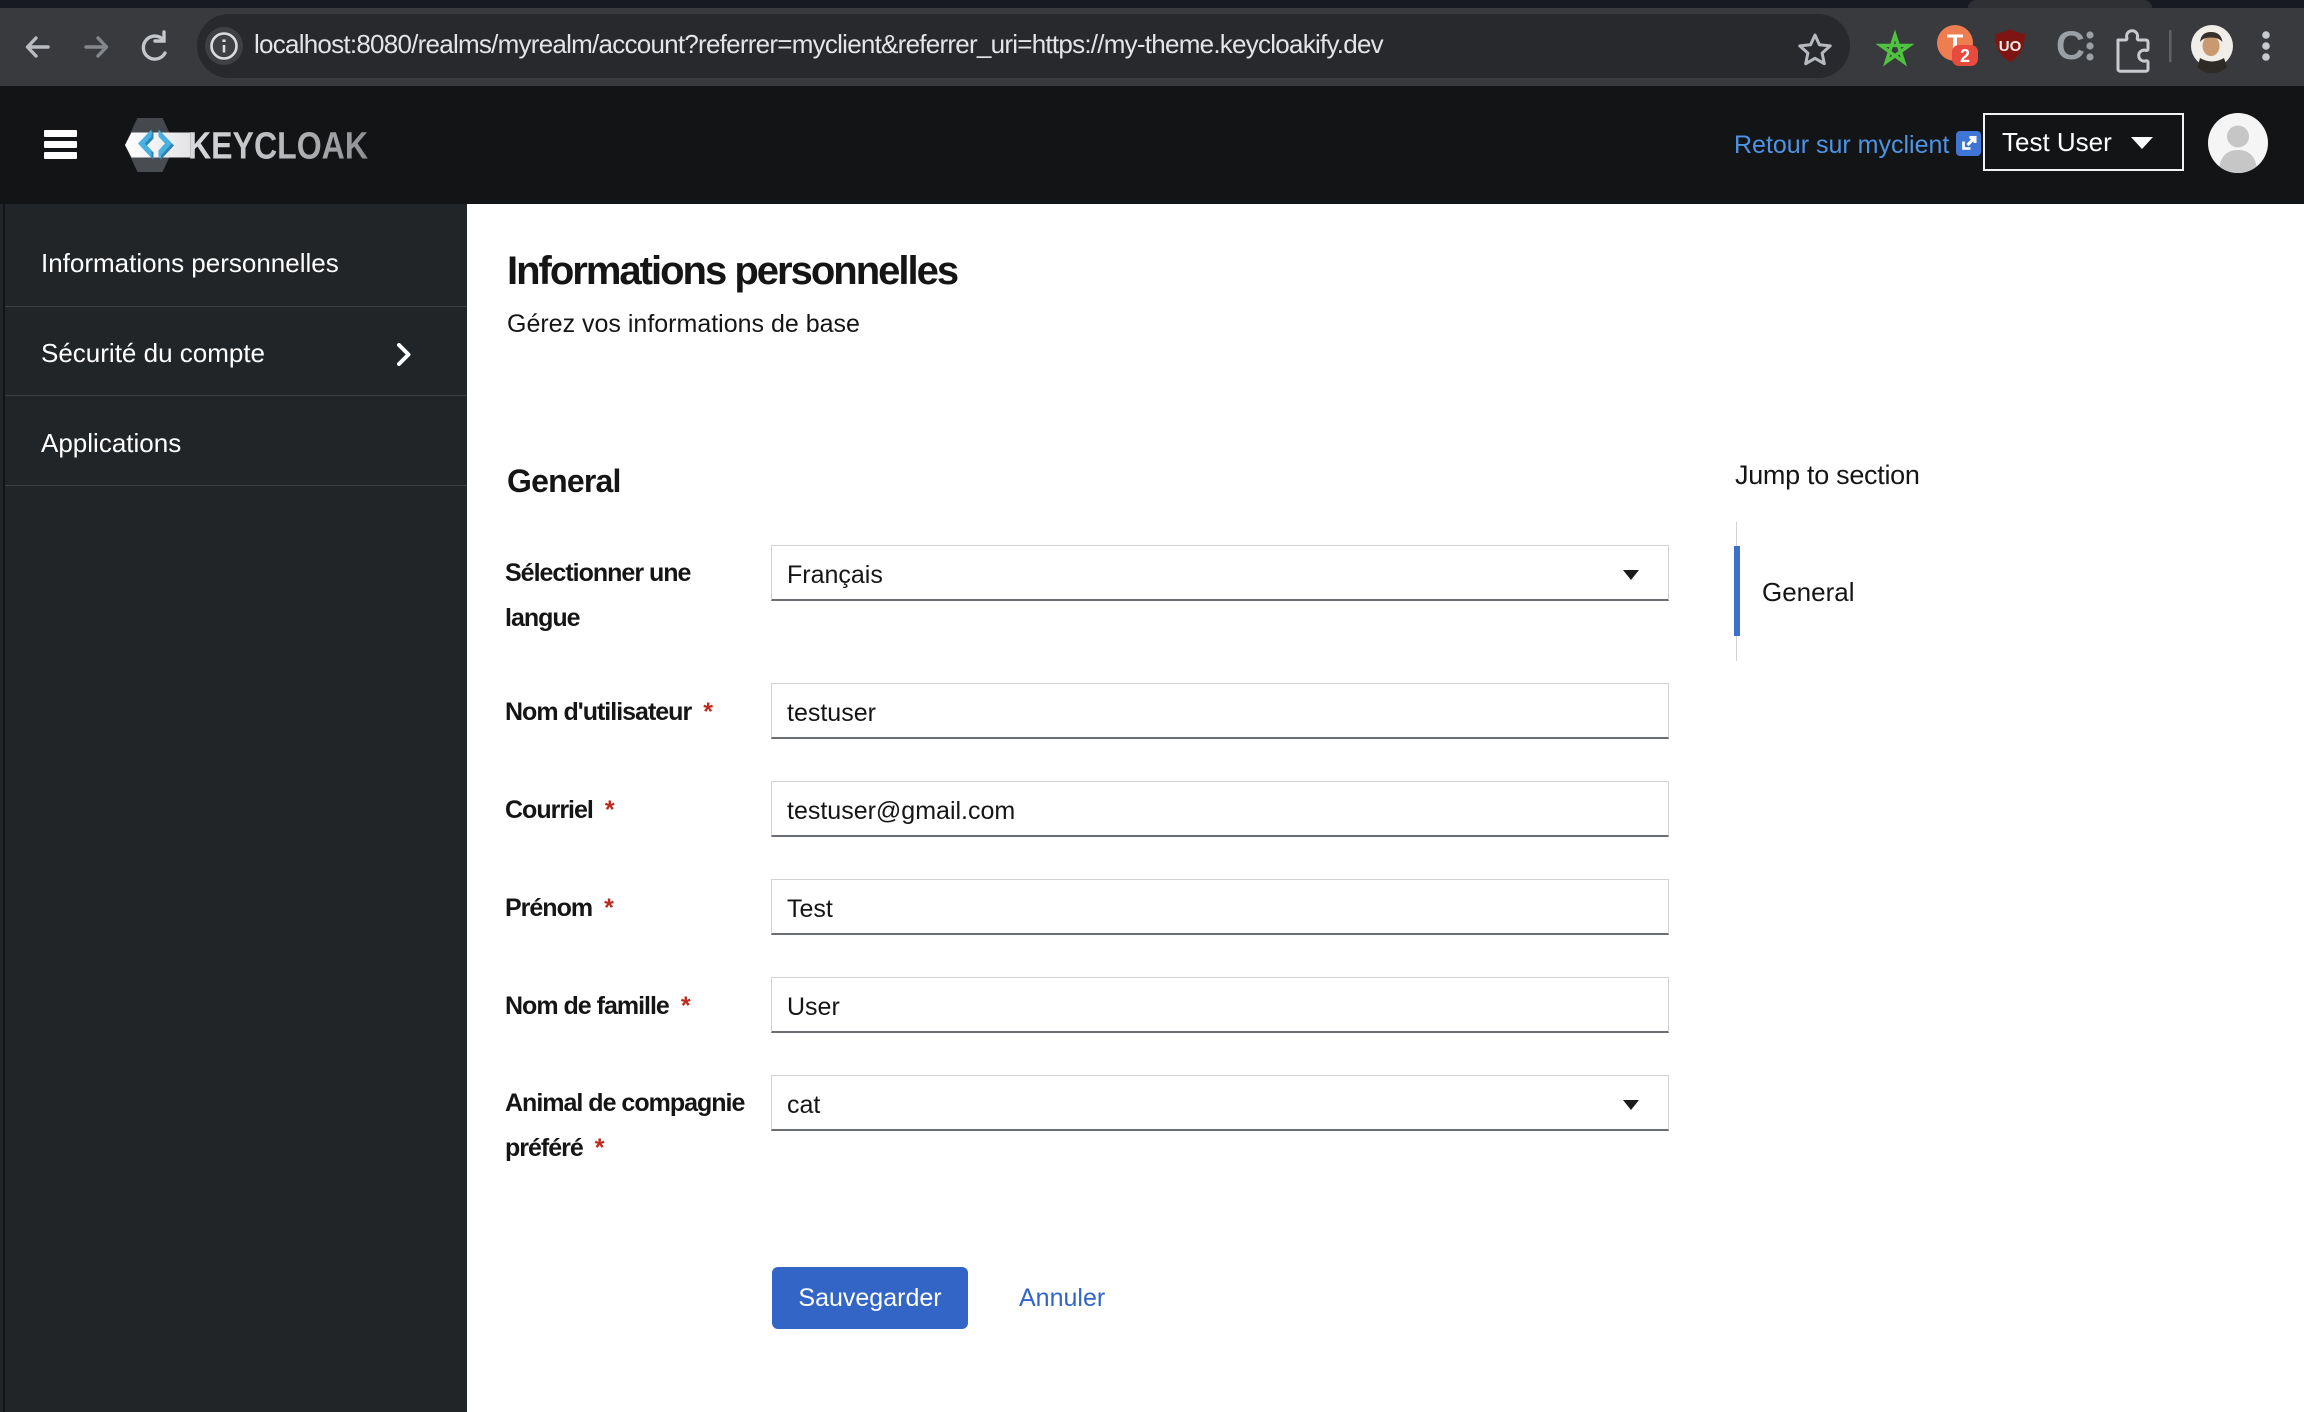 The height and width of the screenshot is (1412, 2304). Describe the element at coordinates (278, 147) in the screenshot. I see `svg-text: KEYCLOAK` at that location.